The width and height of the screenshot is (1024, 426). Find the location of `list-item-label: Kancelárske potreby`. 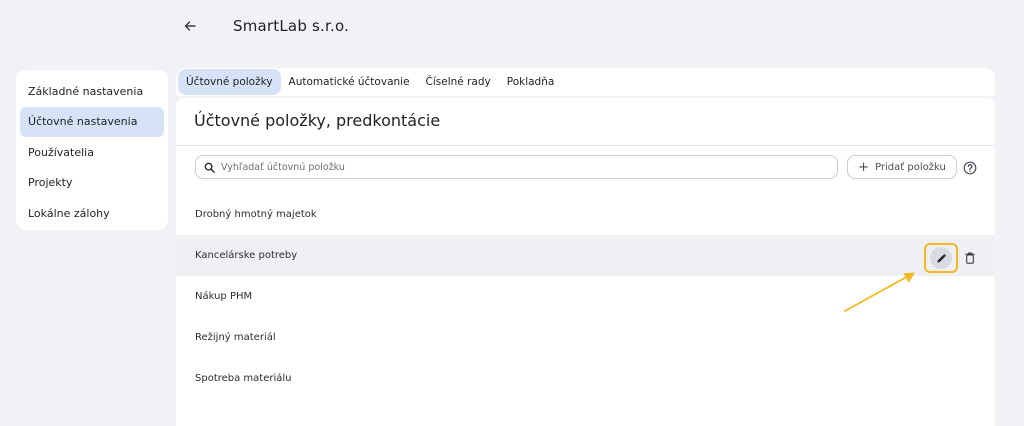

list-item-label: Kancelárske potreby is located at coordinates (246, 255).